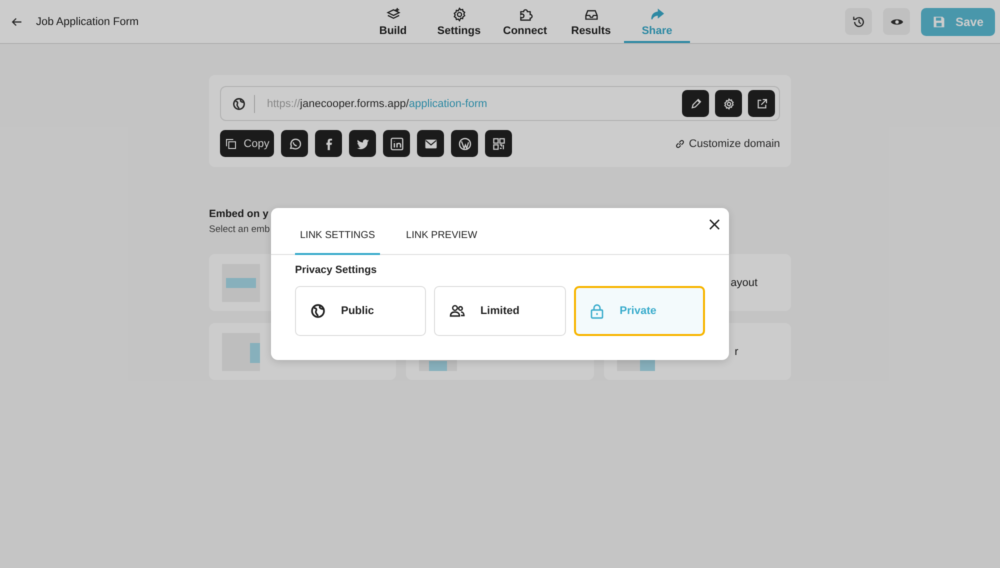 This screenshot has height=568, width=1000. Describe the element at coordinates (591, 21) in the screenshot. I see `nav-tab: Results` at that location.